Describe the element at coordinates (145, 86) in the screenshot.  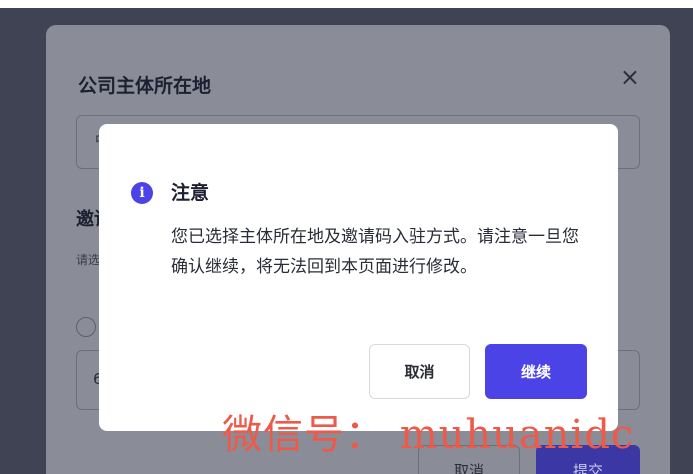
I see `base-dialog-title: 公司主体所在地` at that location.